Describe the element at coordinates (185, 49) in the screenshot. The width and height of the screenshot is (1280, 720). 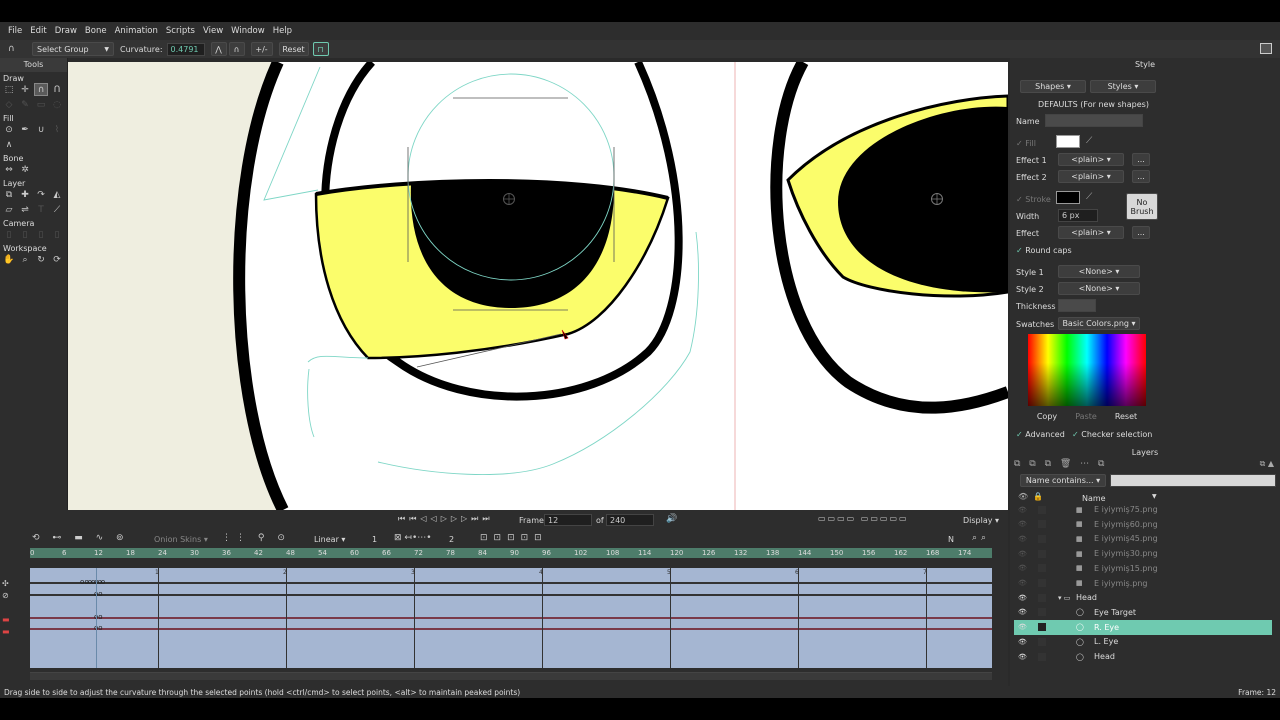
I see `curvature-input: 0.4791` at that location.